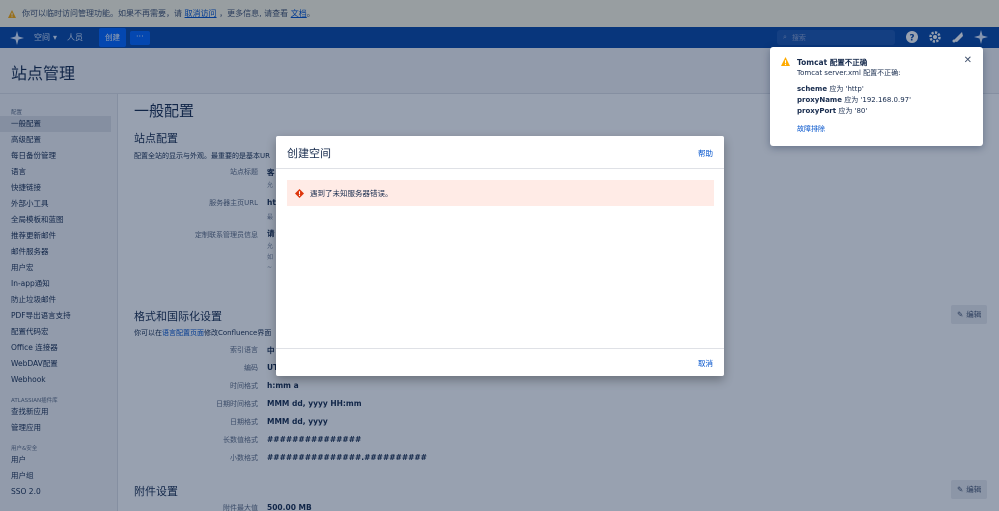 The image size is (999, 511). What do you see at coordinates (705, 153) in the screenshot?
I see `dialog-help-link: 帮助` at bounding box center [705, 153].